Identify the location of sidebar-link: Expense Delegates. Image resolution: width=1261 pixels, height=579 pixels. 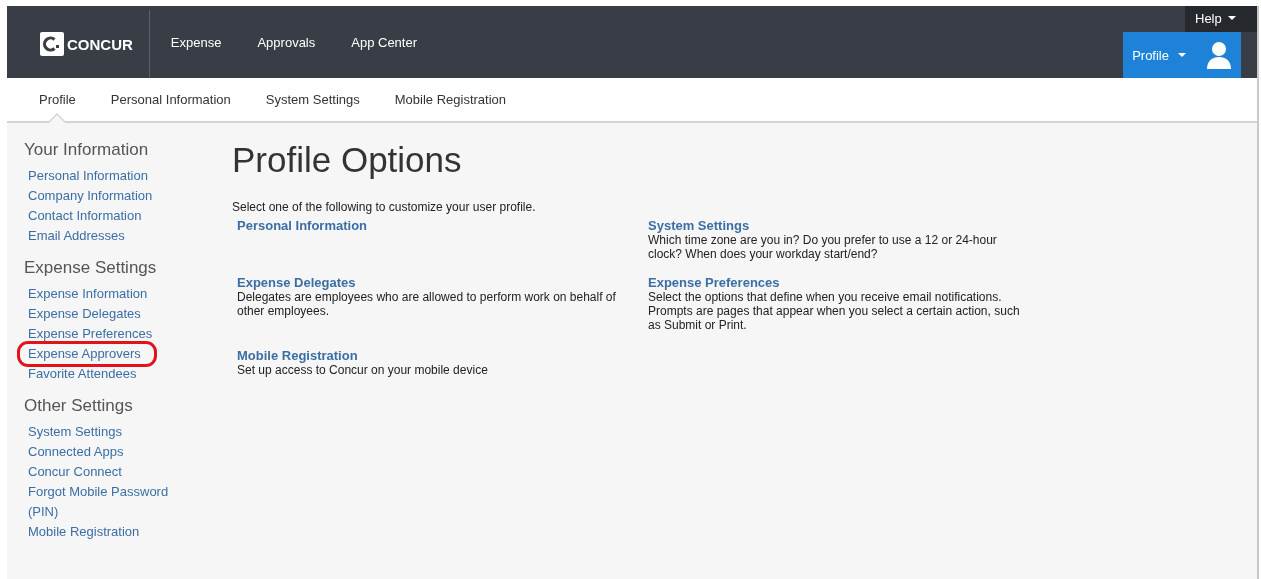
(103, 314).